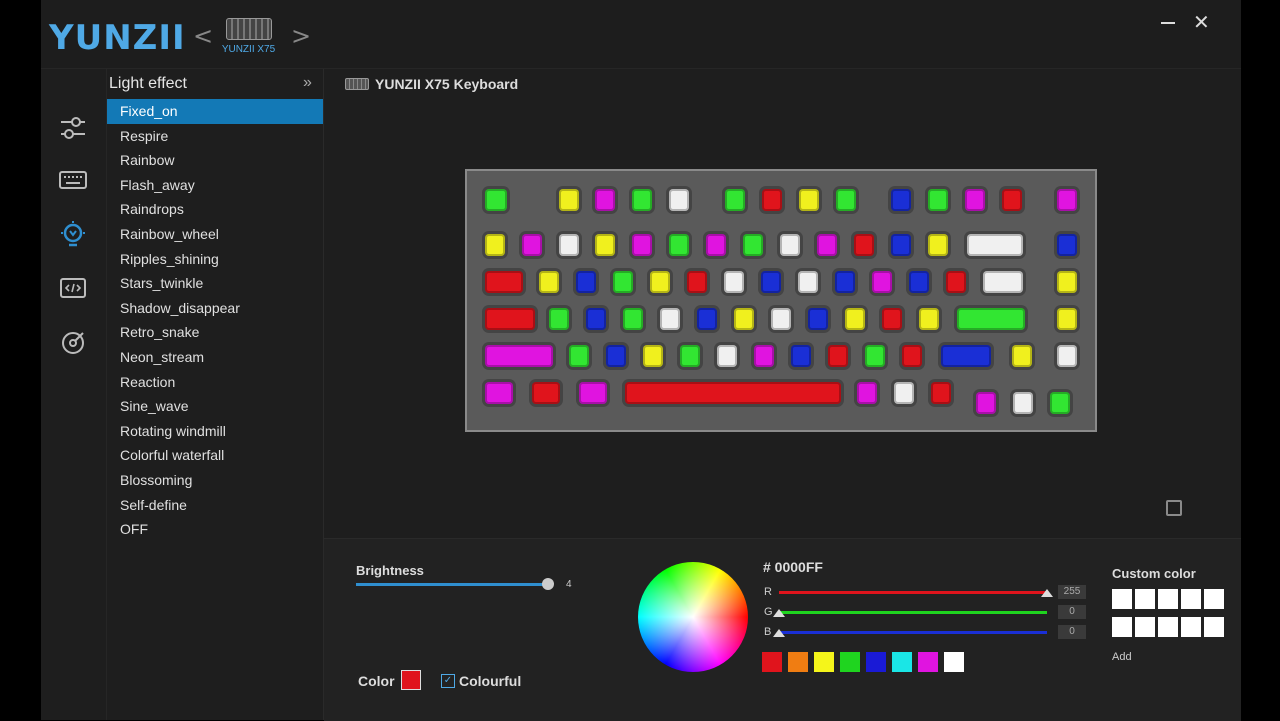 Image resolution: width=1280 pixels, height=721 pixels. What do you see at coordinates (215, 455) in the screenshot?
I see `effect-item: Colorful waterfall` at bounding box center [215, 455].